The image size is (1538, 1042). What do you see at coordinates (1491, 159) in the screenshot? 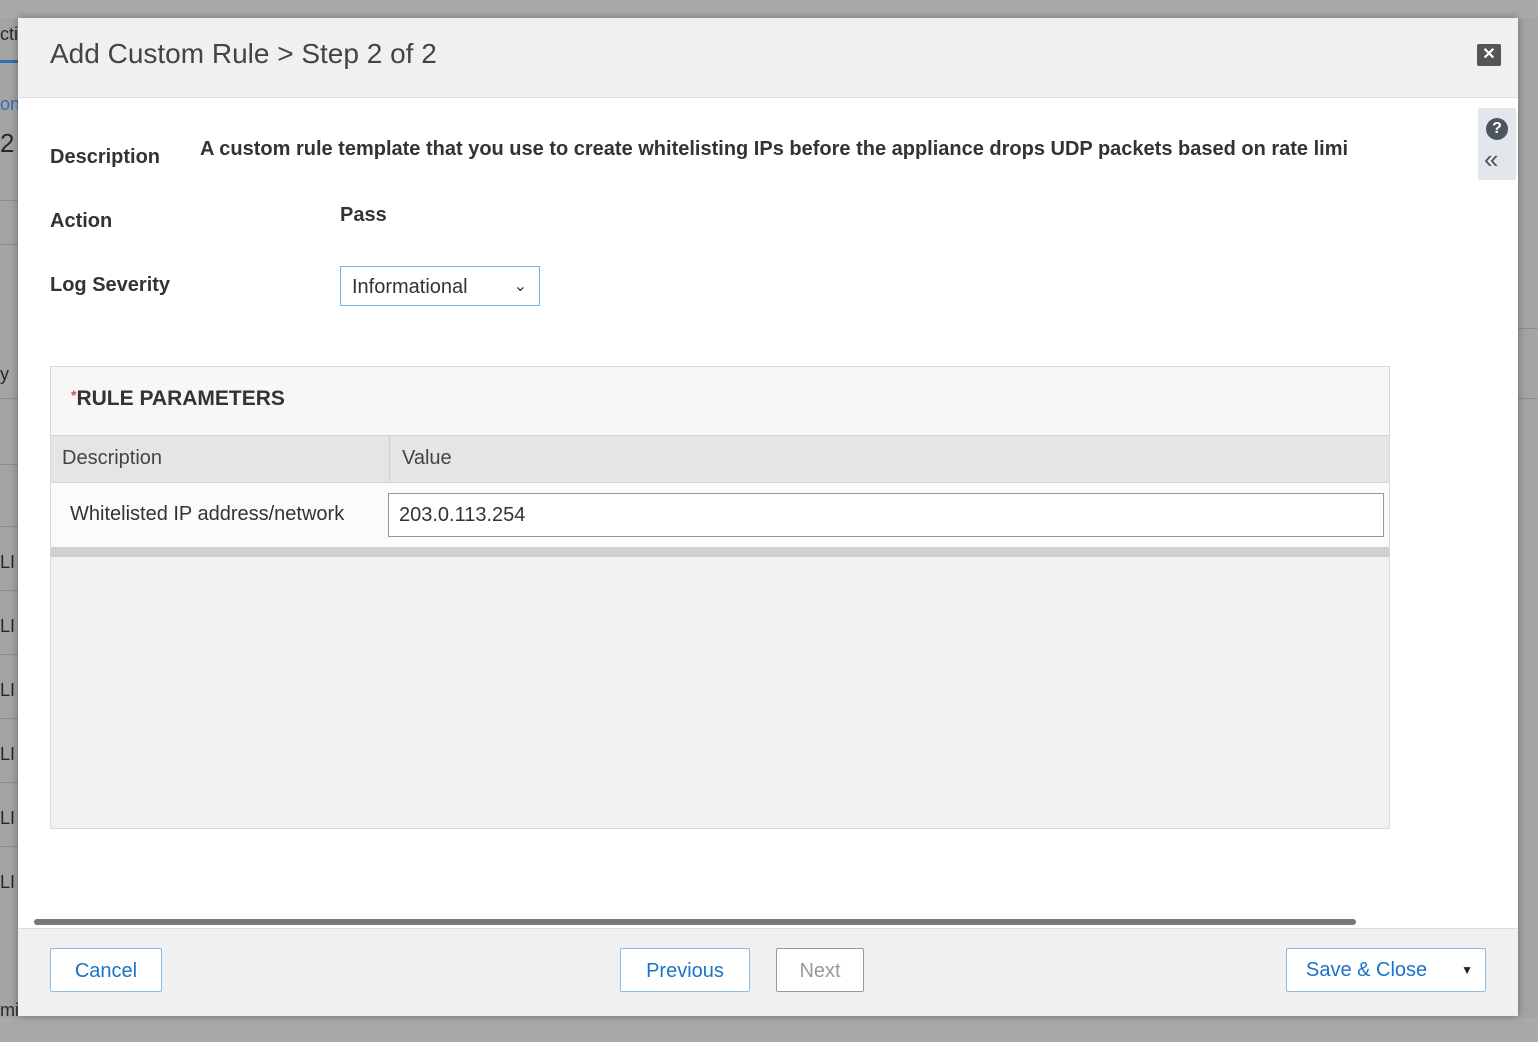
I see `double-chevron-left-icon: «` at bounding box center [1491, 159].